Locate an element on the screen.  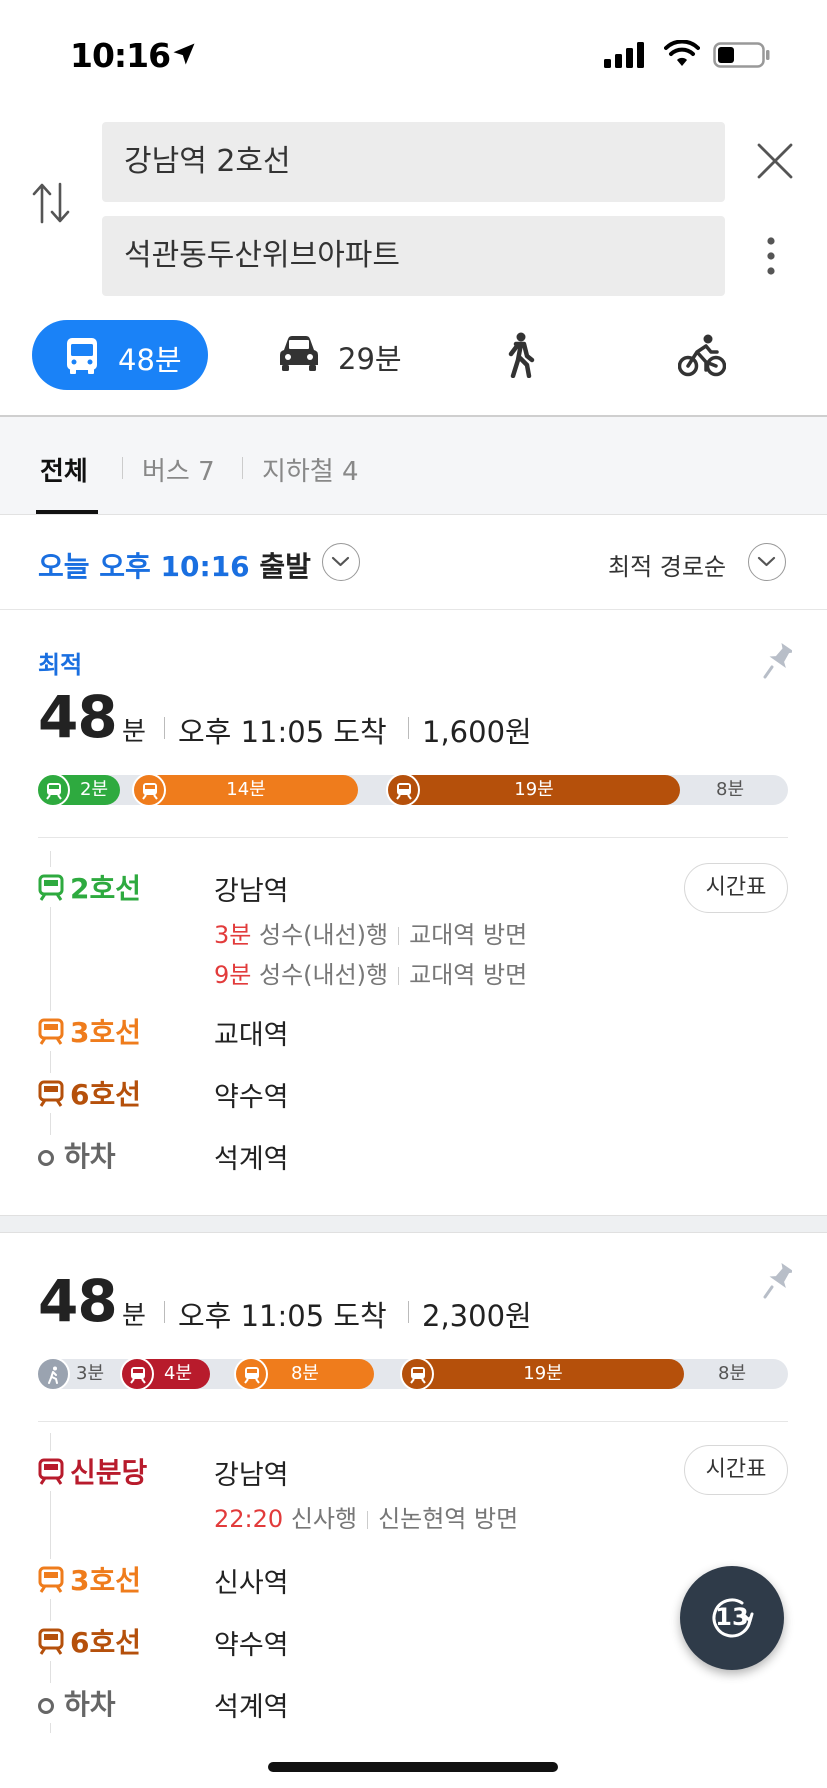
eta-toward: 신논현역 방면 is located at coordinates (448, 1519).